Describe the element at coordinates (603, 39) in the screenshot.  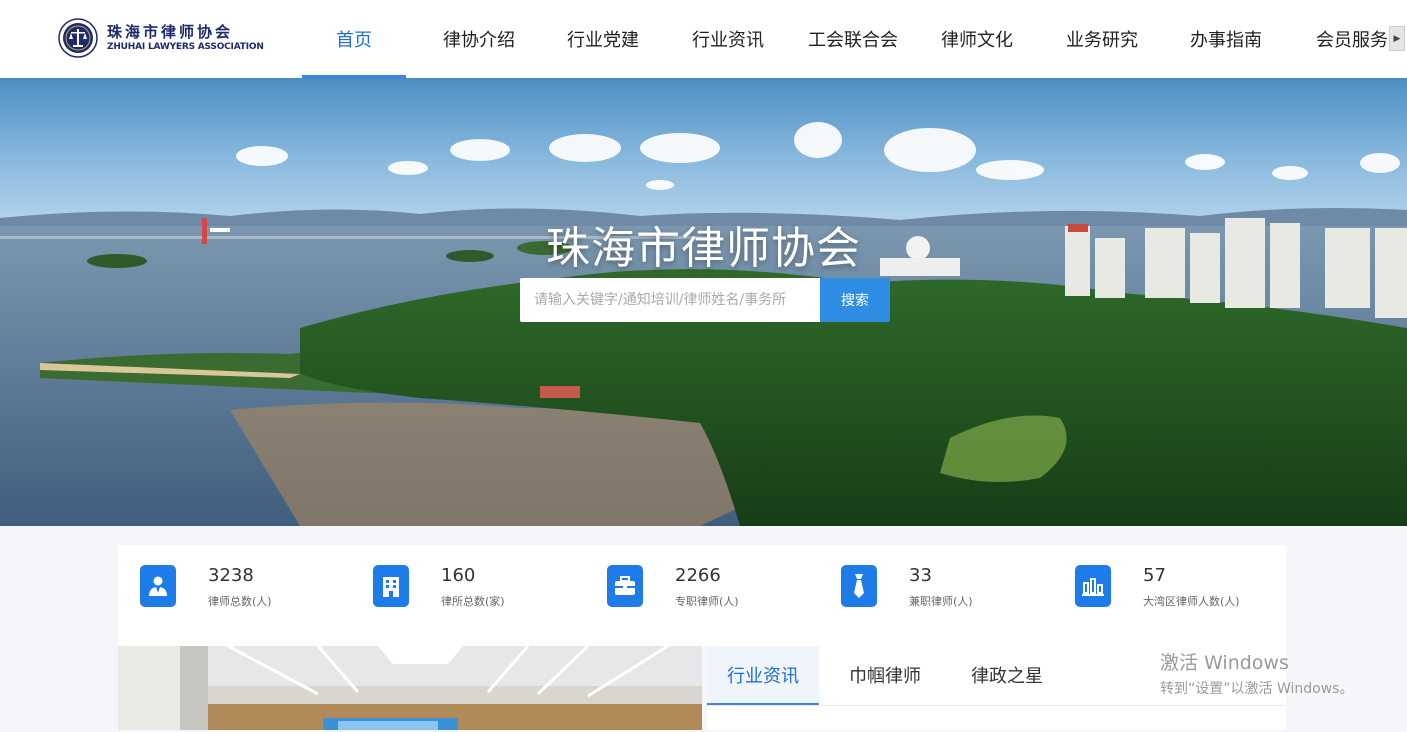
I see `nav-item-party-building: 行业党建` at that location.